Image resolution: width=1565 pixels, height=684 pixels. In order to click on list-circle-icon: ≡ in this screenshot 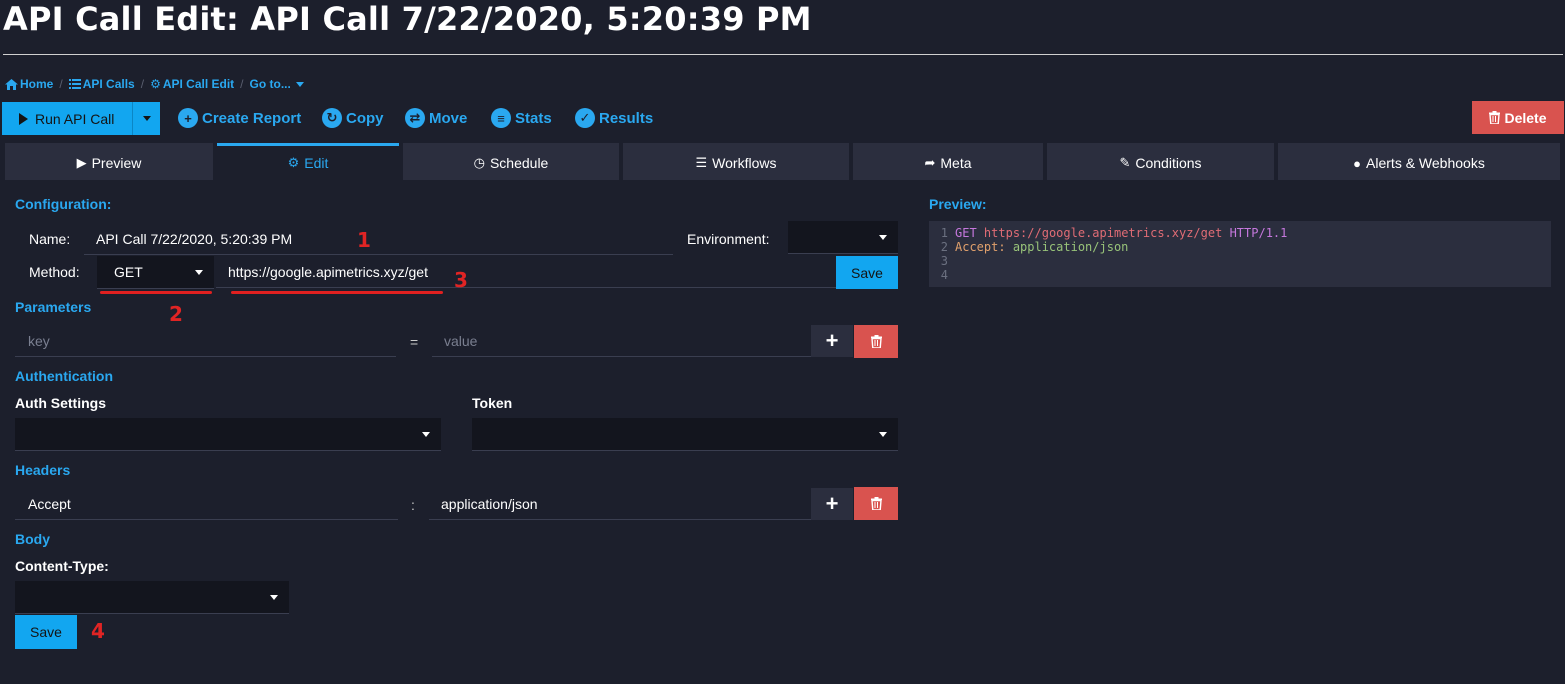, I will do `click(501, 118)`.